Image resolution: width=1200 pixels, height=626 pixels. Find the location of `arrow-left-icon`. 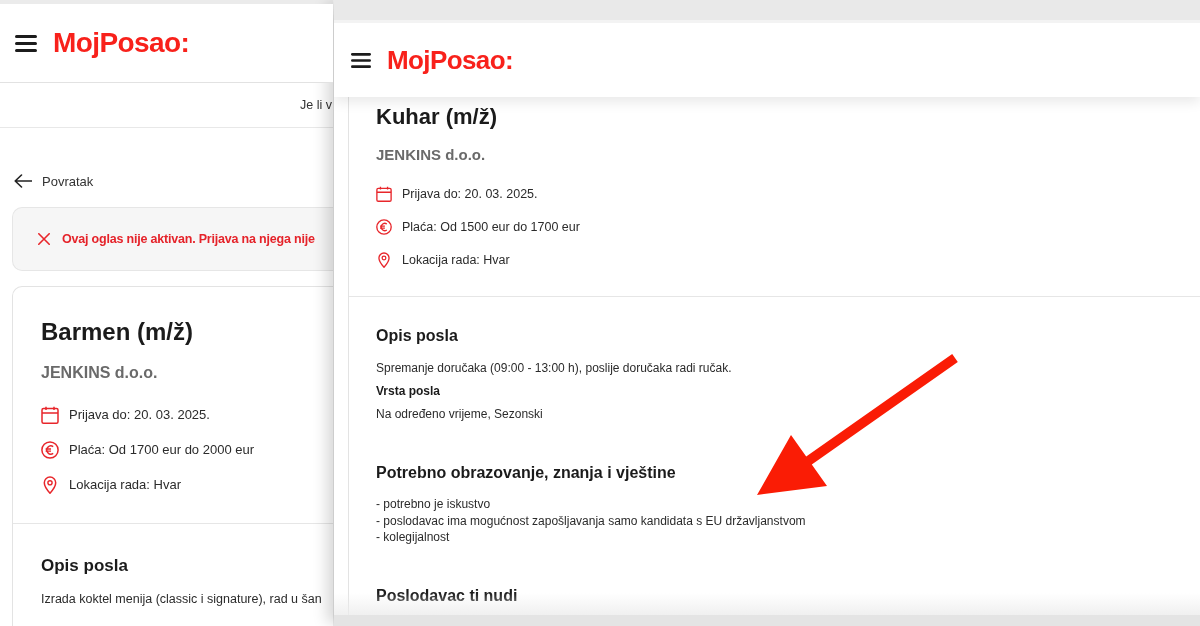

arrow-left-icon is located at coordinates (23, 181).